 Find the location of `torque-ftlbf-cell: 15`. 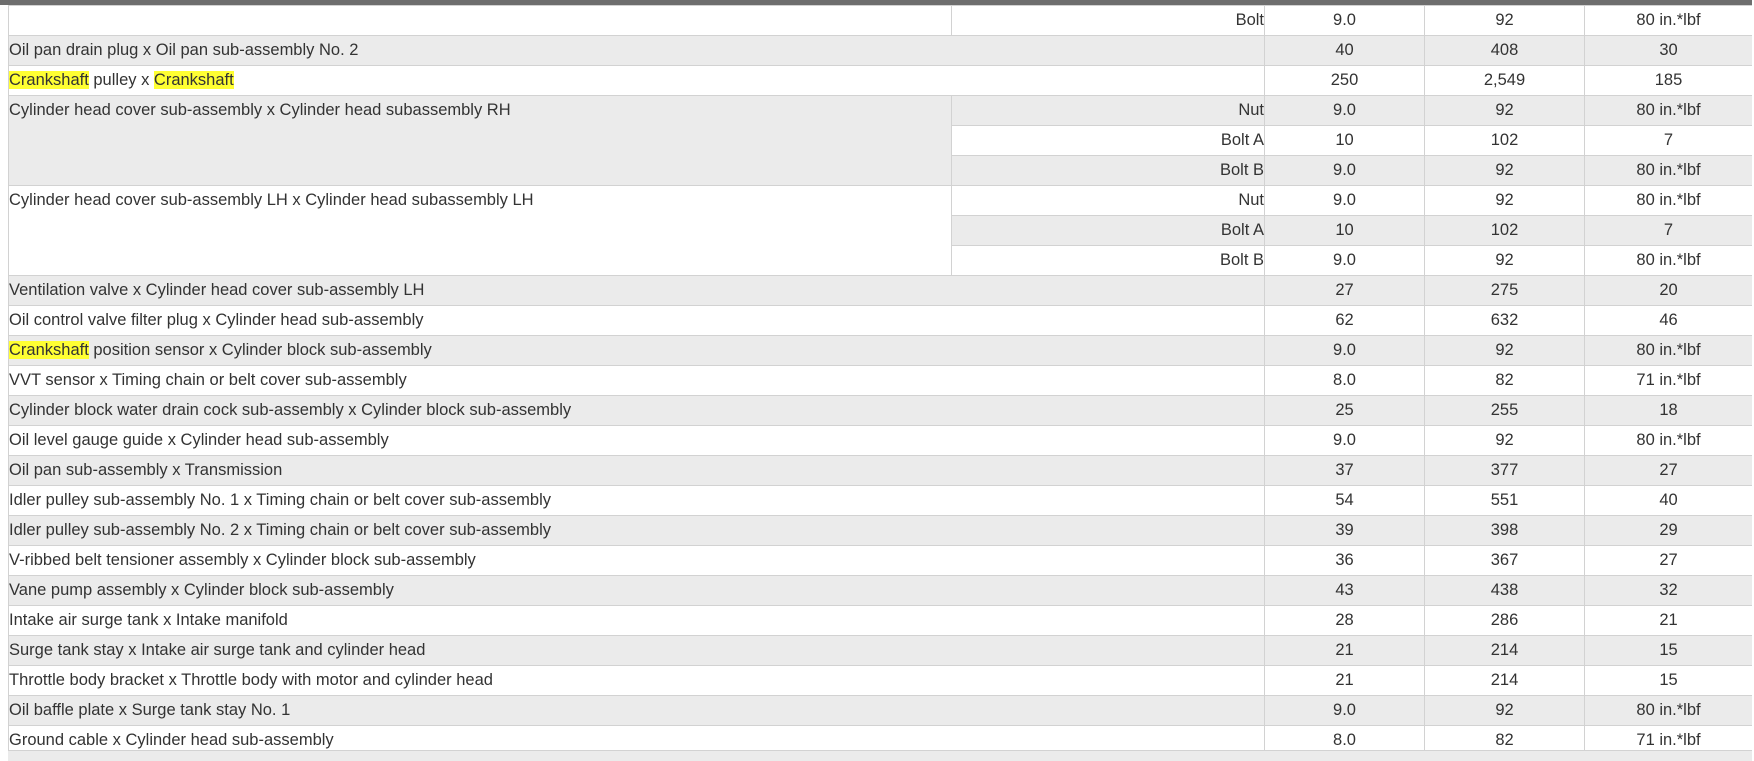

torque-ftlbf-cell: 15 is located at coordinates (1668, 680).